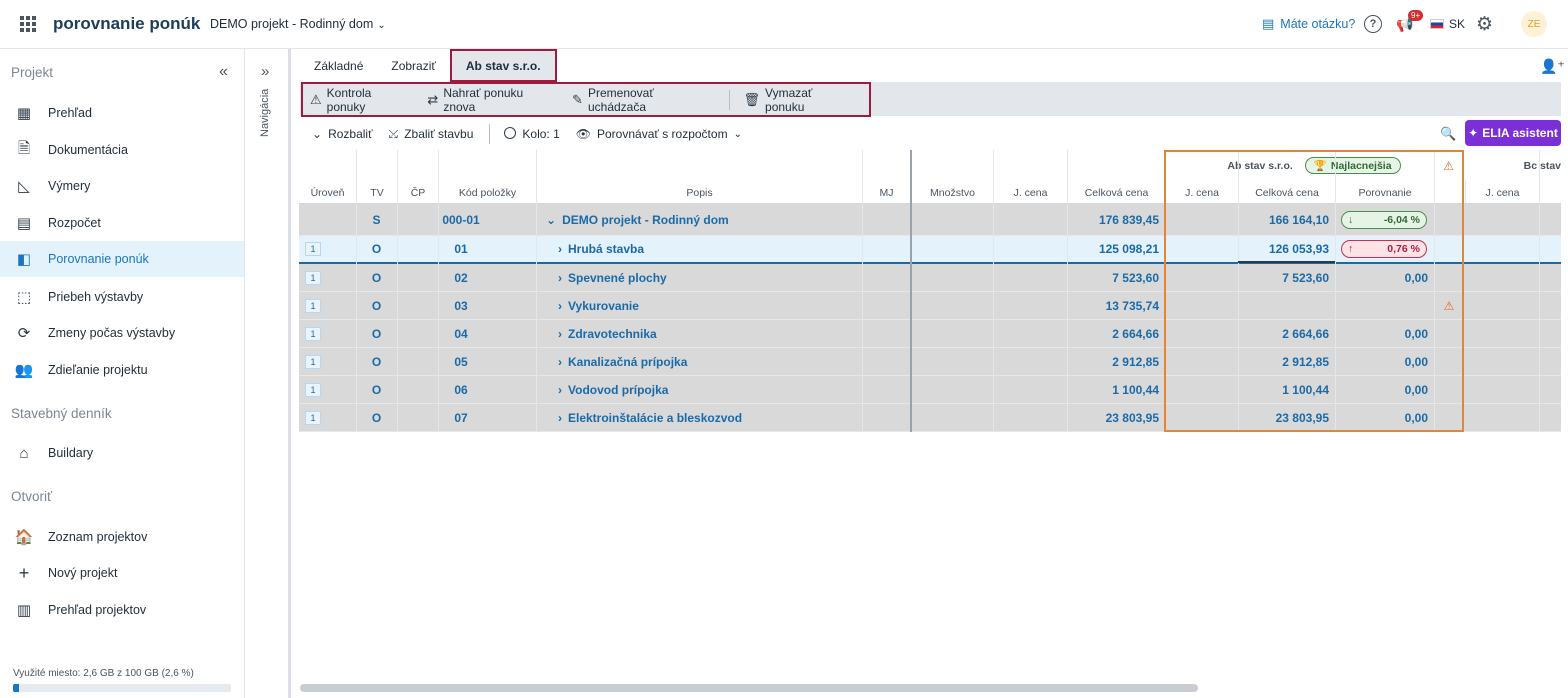 Image resolution: width=1568 pixels, height=698 pixels. Describe the element at coordinates (376, 192) in the screenshot. I see `col-tv: TV` at that location.